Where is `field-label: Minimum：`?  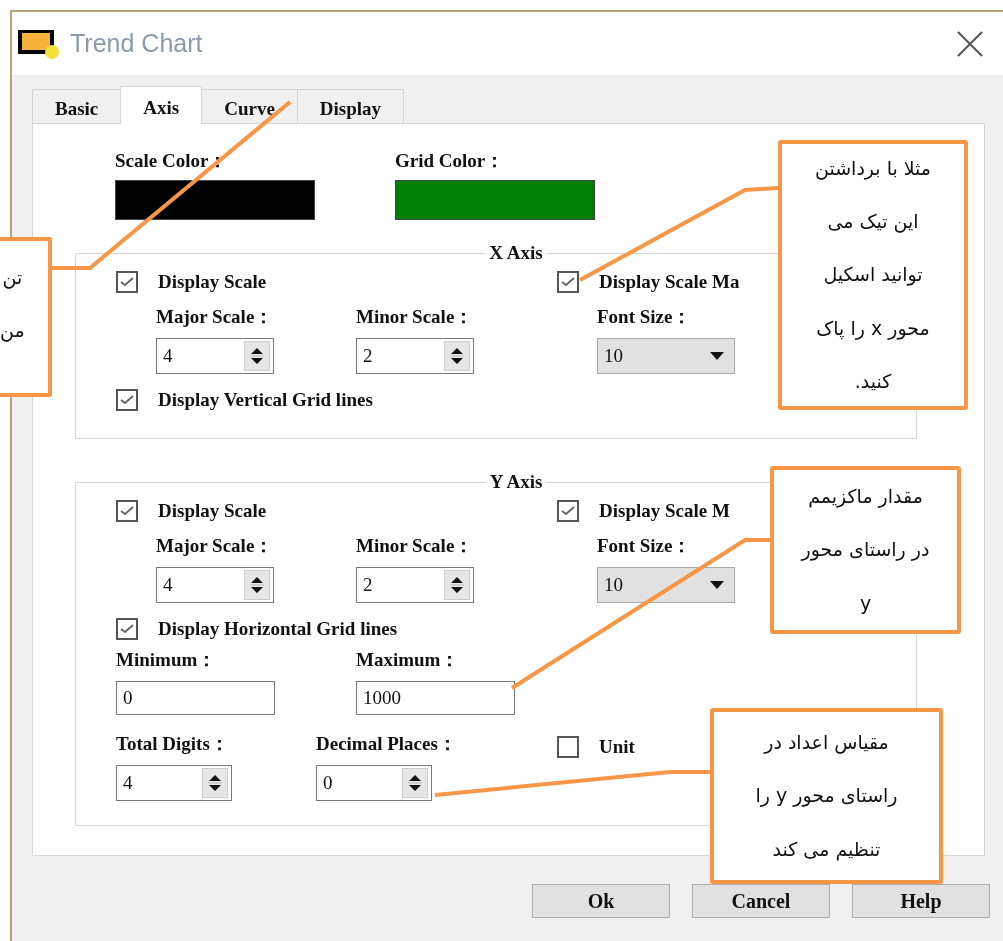
field-label: Minimum： is located at coordinates (167, 660).